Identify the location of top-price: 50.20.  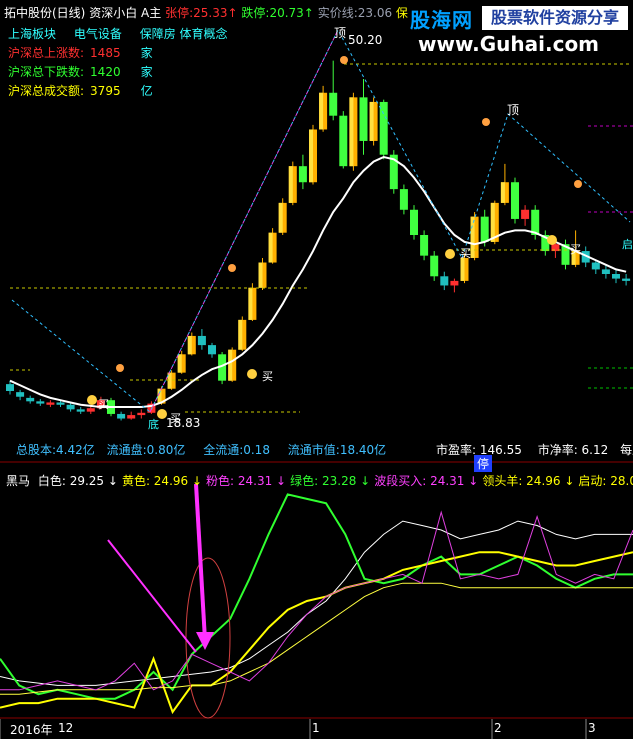
(365, 40).